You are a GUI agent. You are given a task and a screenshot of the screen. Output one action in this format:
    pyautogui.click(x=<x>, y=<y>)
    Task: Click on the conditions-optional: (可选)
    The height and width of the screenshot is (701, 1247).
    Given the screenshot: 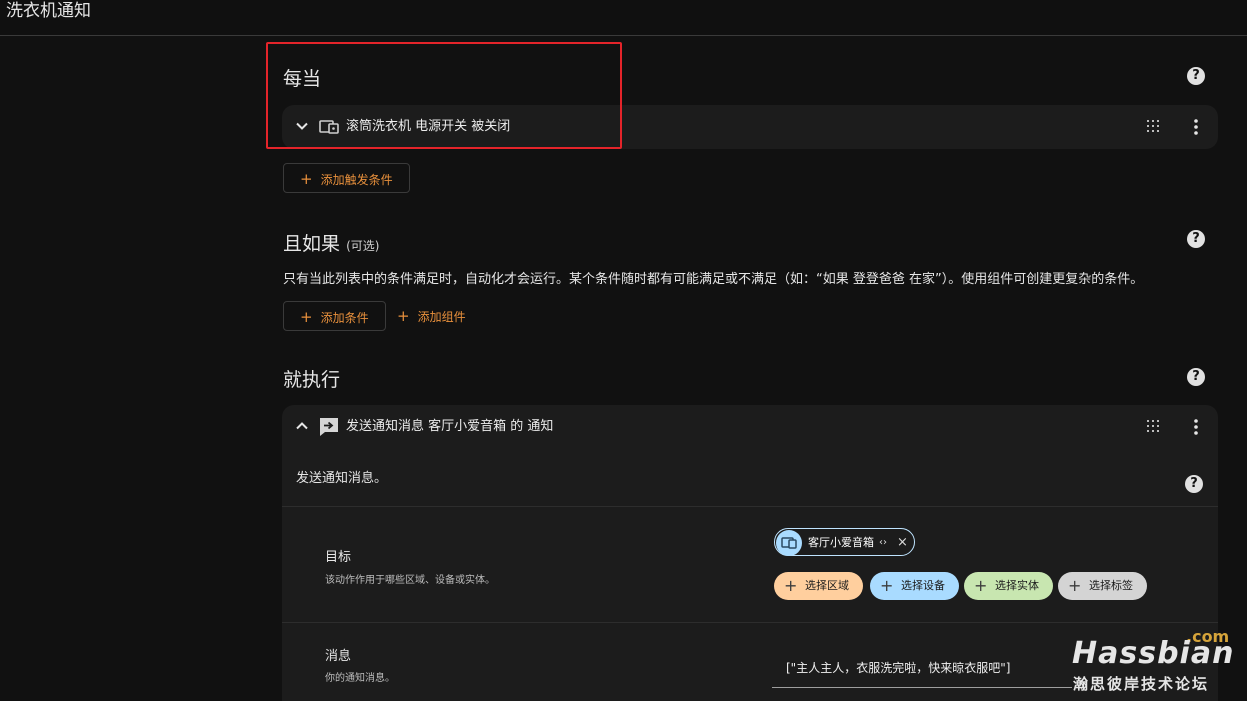 What is the action you would take?
    pyautogui.click(x=363, y=246)
    